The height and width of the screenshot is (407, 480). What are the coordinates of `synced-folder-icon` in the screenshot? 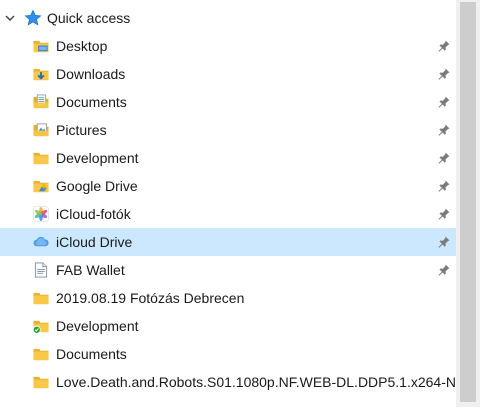 It's located at (40, 327).